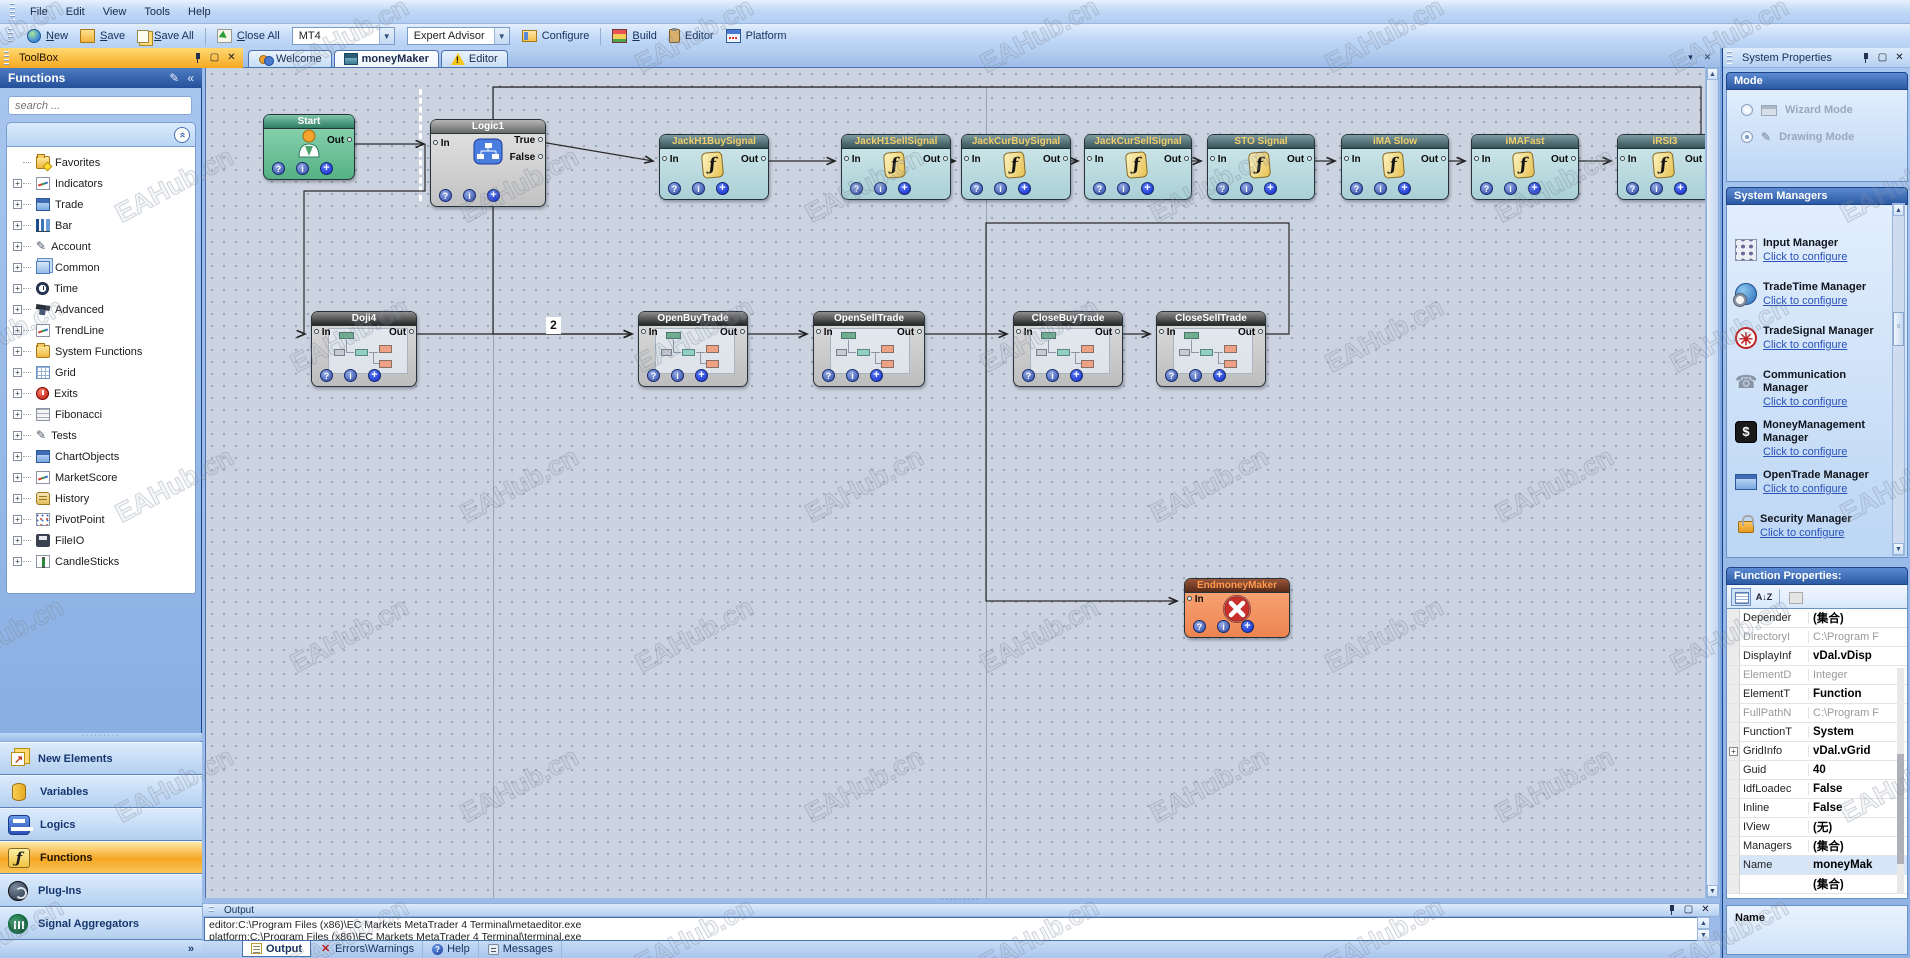 This screenshot has width=1910, height=958. What do you see at coordinates (1824, 110) in the screenshot?
I see `wizard-mode-option: Wizard Mode` at bounding box center [1824, 110].